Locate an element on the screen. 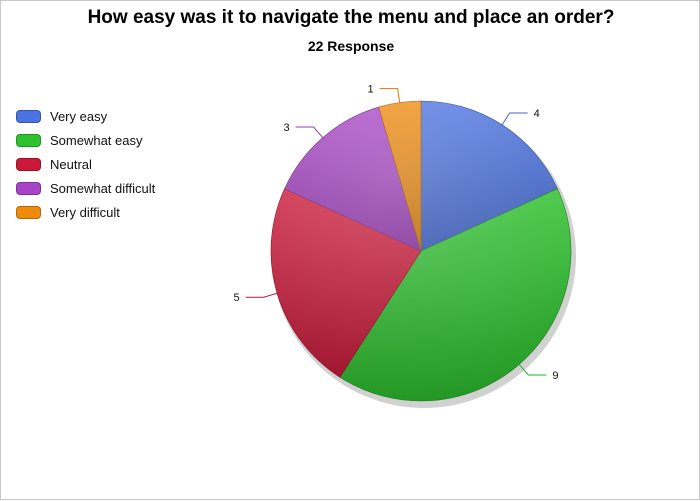  leader-line-somewhat-difficult is located at coordinates (310, 133).